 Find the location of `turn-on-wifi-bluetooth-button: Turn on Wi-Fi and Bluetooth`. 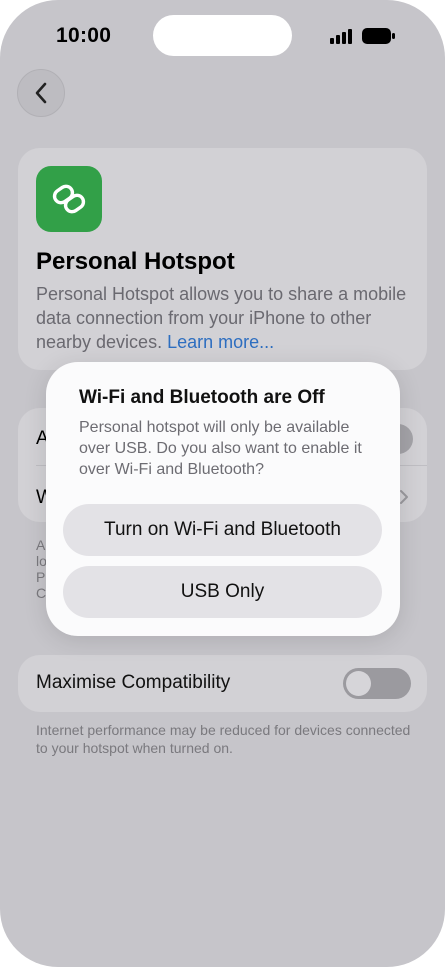

turn-on-wifi-bluetooth-button: Turn on Wi-Fi and Bluetooth is located at coordinates (222, 530).